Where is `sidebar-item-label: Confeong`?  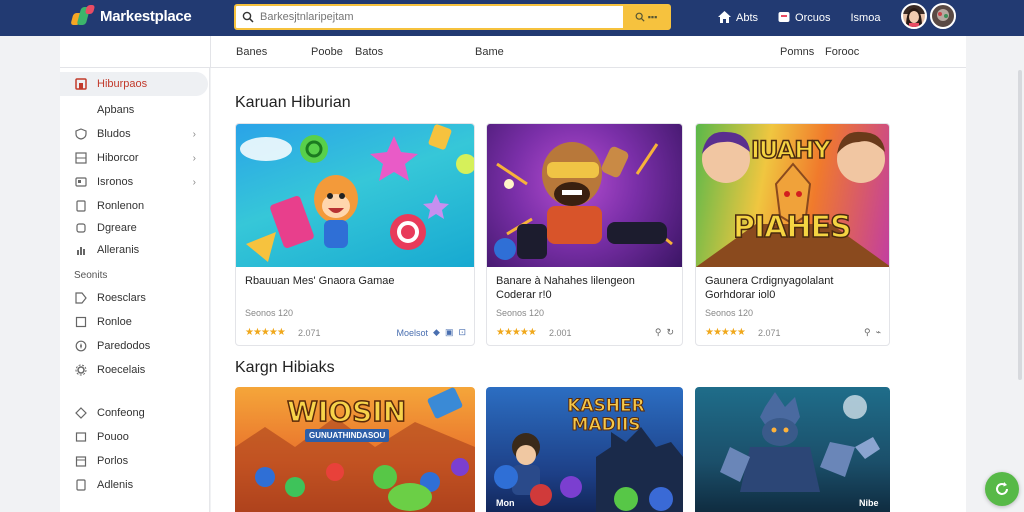
sidebar-item-label: Confeong is located at coordinates (121, 413).